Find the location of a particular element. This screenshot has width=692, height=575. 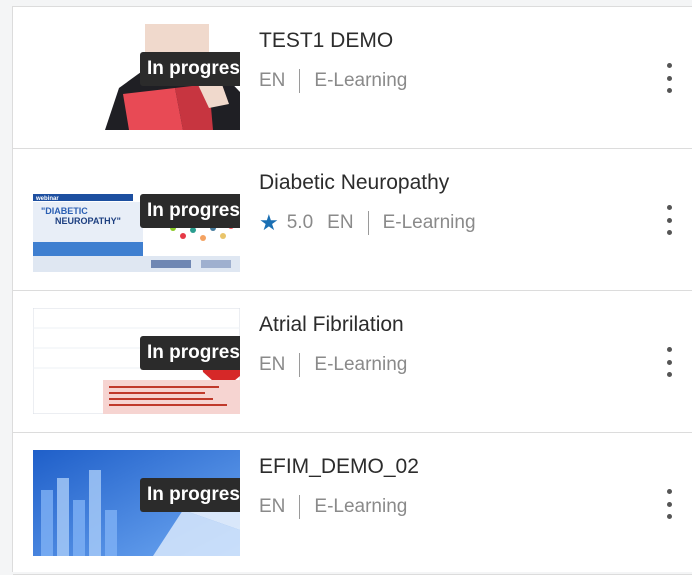

star-icon: ★ is located at coordinates (269, 222).